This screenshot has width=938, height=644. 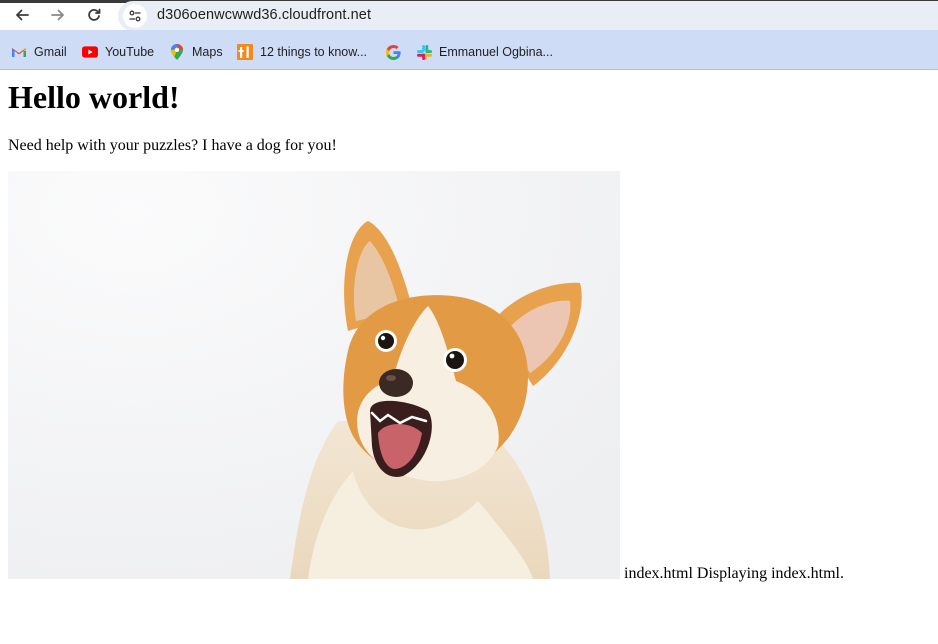 What do you see at coordinates (94, 97) in the screenshot?
I see `page-heading: Hello world!` at bounding box center [94, 97].